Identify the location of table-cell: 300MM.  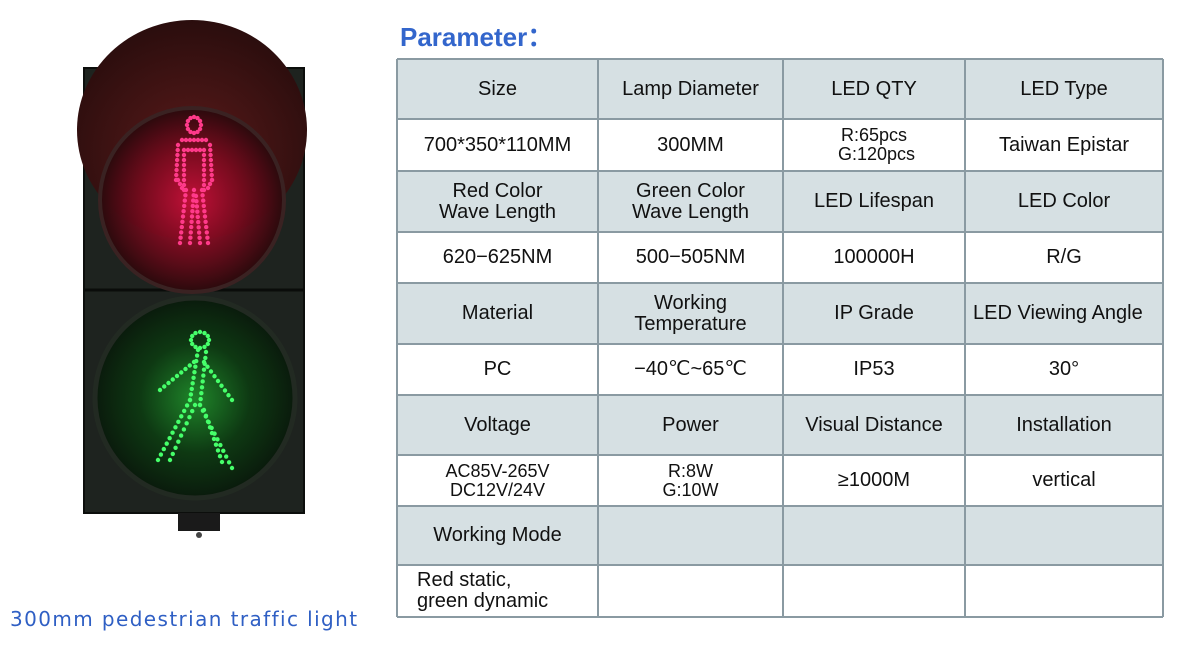
(690, 144).